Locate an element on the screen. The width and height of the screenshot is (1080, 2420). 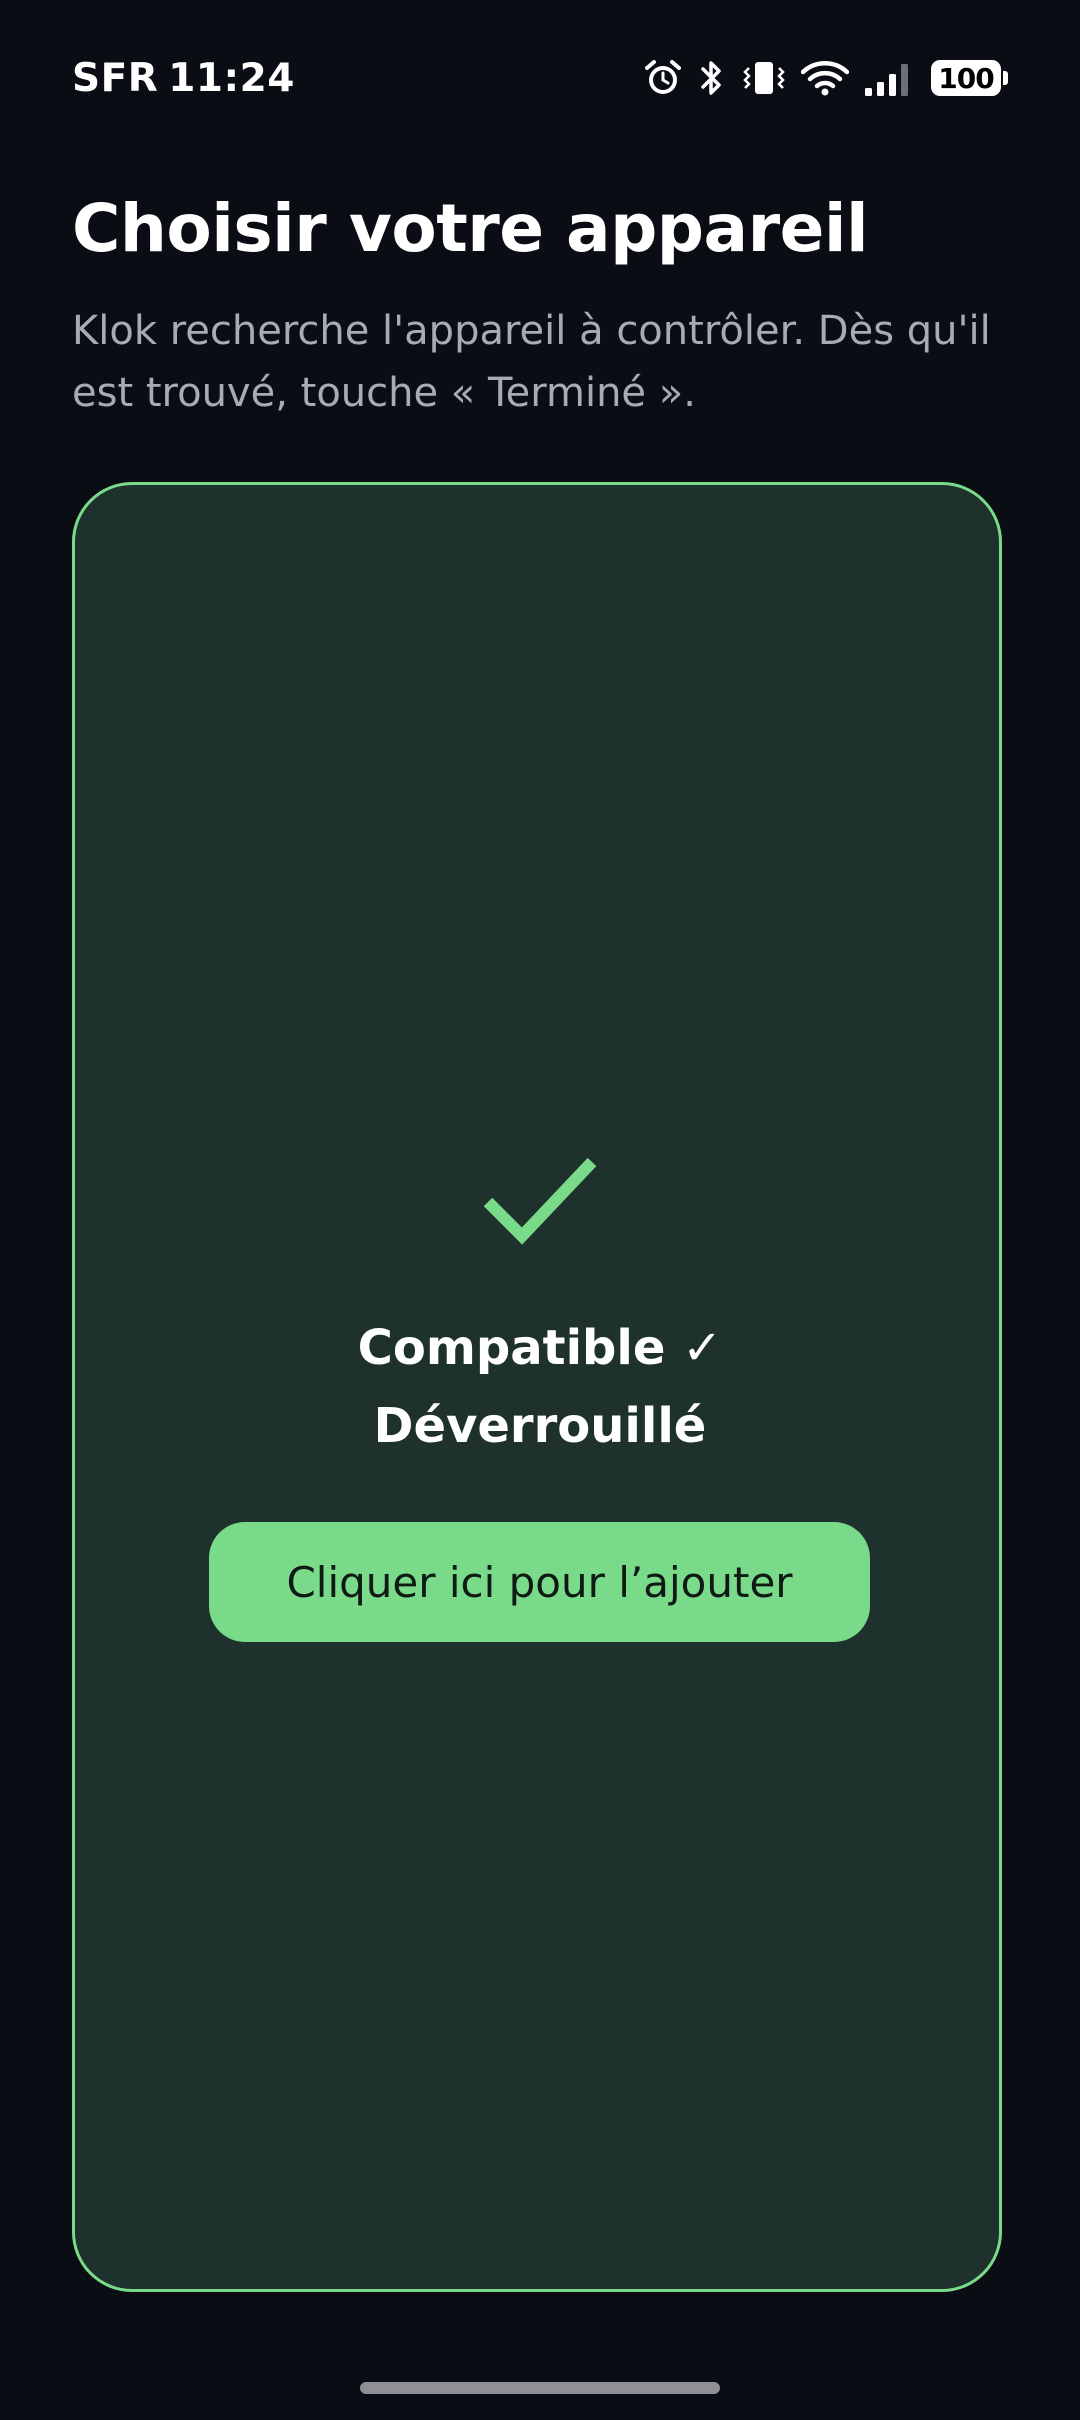
status-bar: SFR 11:24 100 is located at coordinates (540, 78).